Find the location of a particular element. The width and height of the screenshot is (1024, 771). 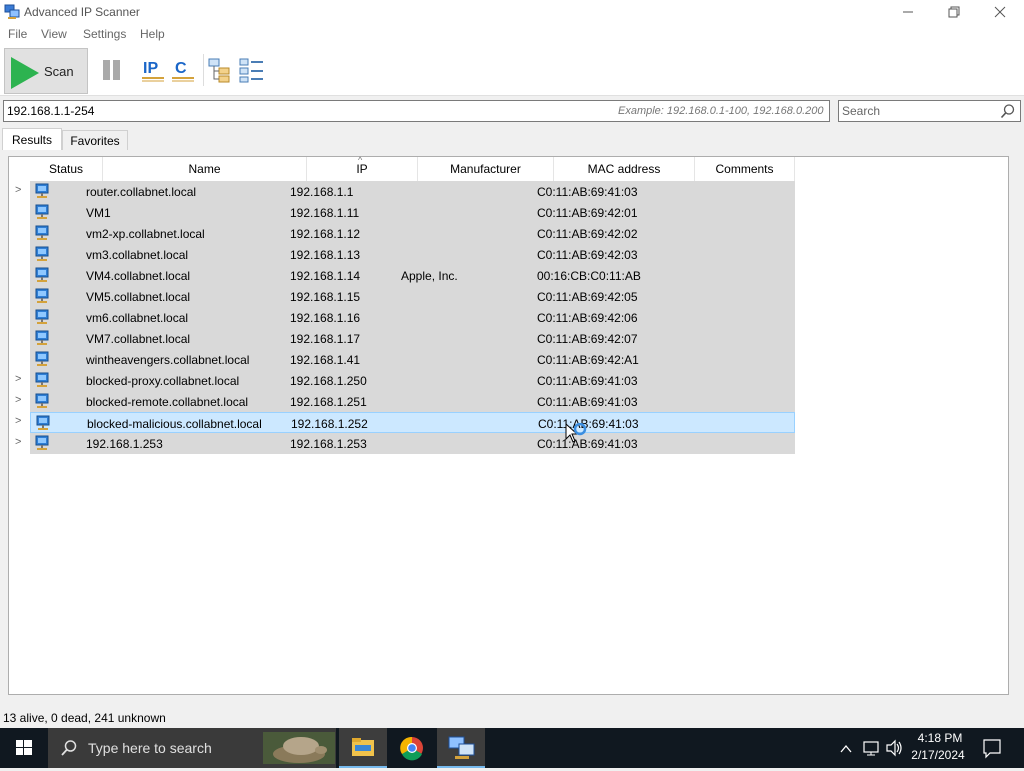

close-icon is located at coordinates (1000, 12).